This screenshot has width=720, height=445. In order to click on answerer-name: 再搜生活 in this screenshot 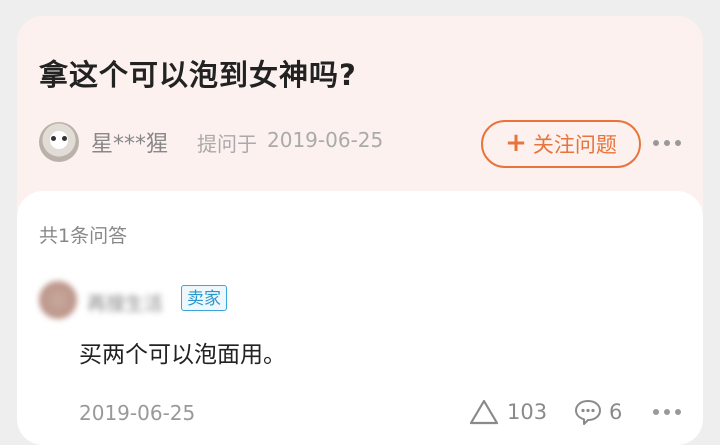, I will do `click(125, 302)`.